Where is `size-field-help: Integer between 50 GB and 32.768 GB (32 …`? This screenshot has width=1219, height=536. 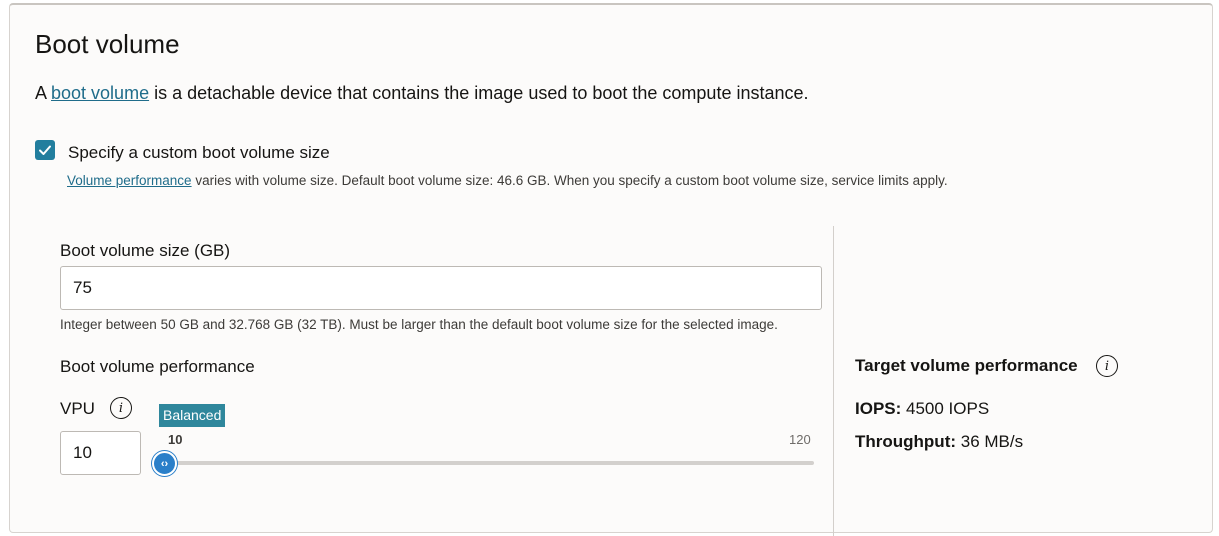 size-field-help: Integer between 50 GB and 32.768 GB (32 … is located at coordinates (419, 324).